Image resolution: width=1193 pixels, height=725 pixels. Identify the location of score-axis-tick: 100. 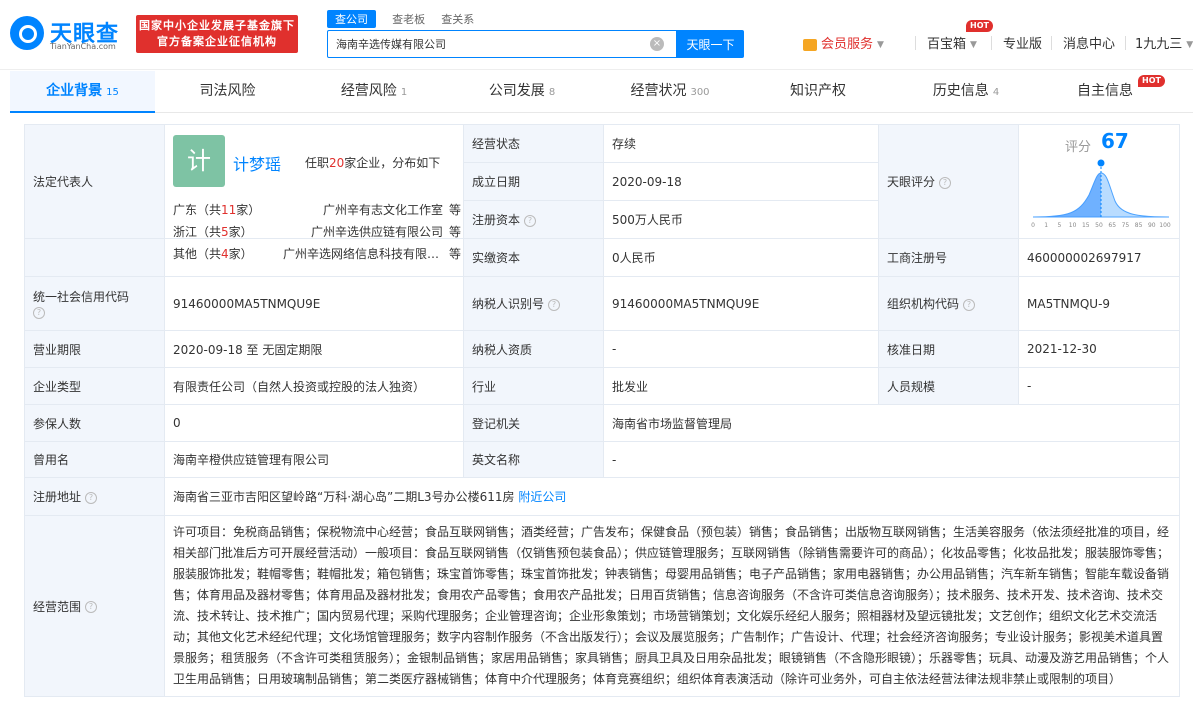
(1165, 225).